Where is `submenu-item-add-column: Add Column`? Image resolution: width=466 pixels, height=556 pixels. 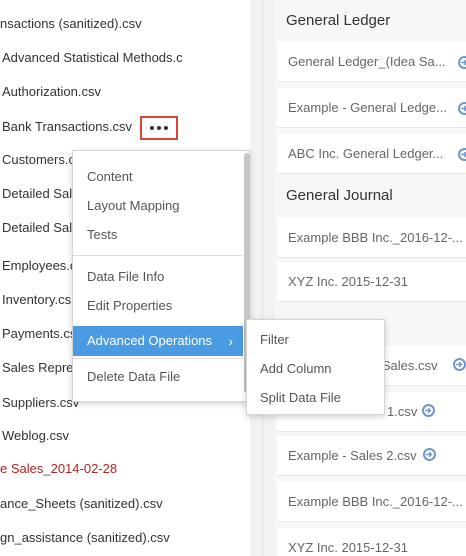 submenu-item-add-column: Add Column is located at coordinates (315, 369).